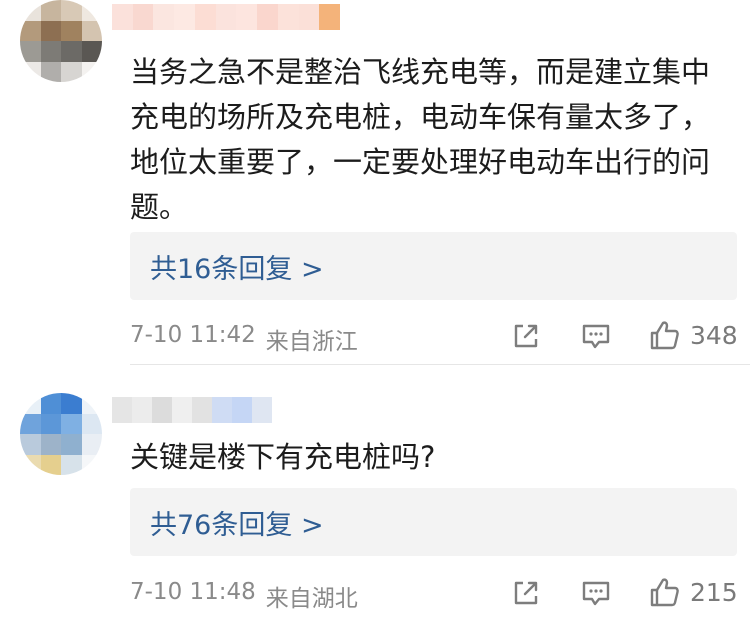 The width and height of the screenshot is (750, 620). What do you see at coordinates (193, 592) in the screenshot?
I see `comment-timestamp: 7-10 11:48` at bounding box center [193, 592].